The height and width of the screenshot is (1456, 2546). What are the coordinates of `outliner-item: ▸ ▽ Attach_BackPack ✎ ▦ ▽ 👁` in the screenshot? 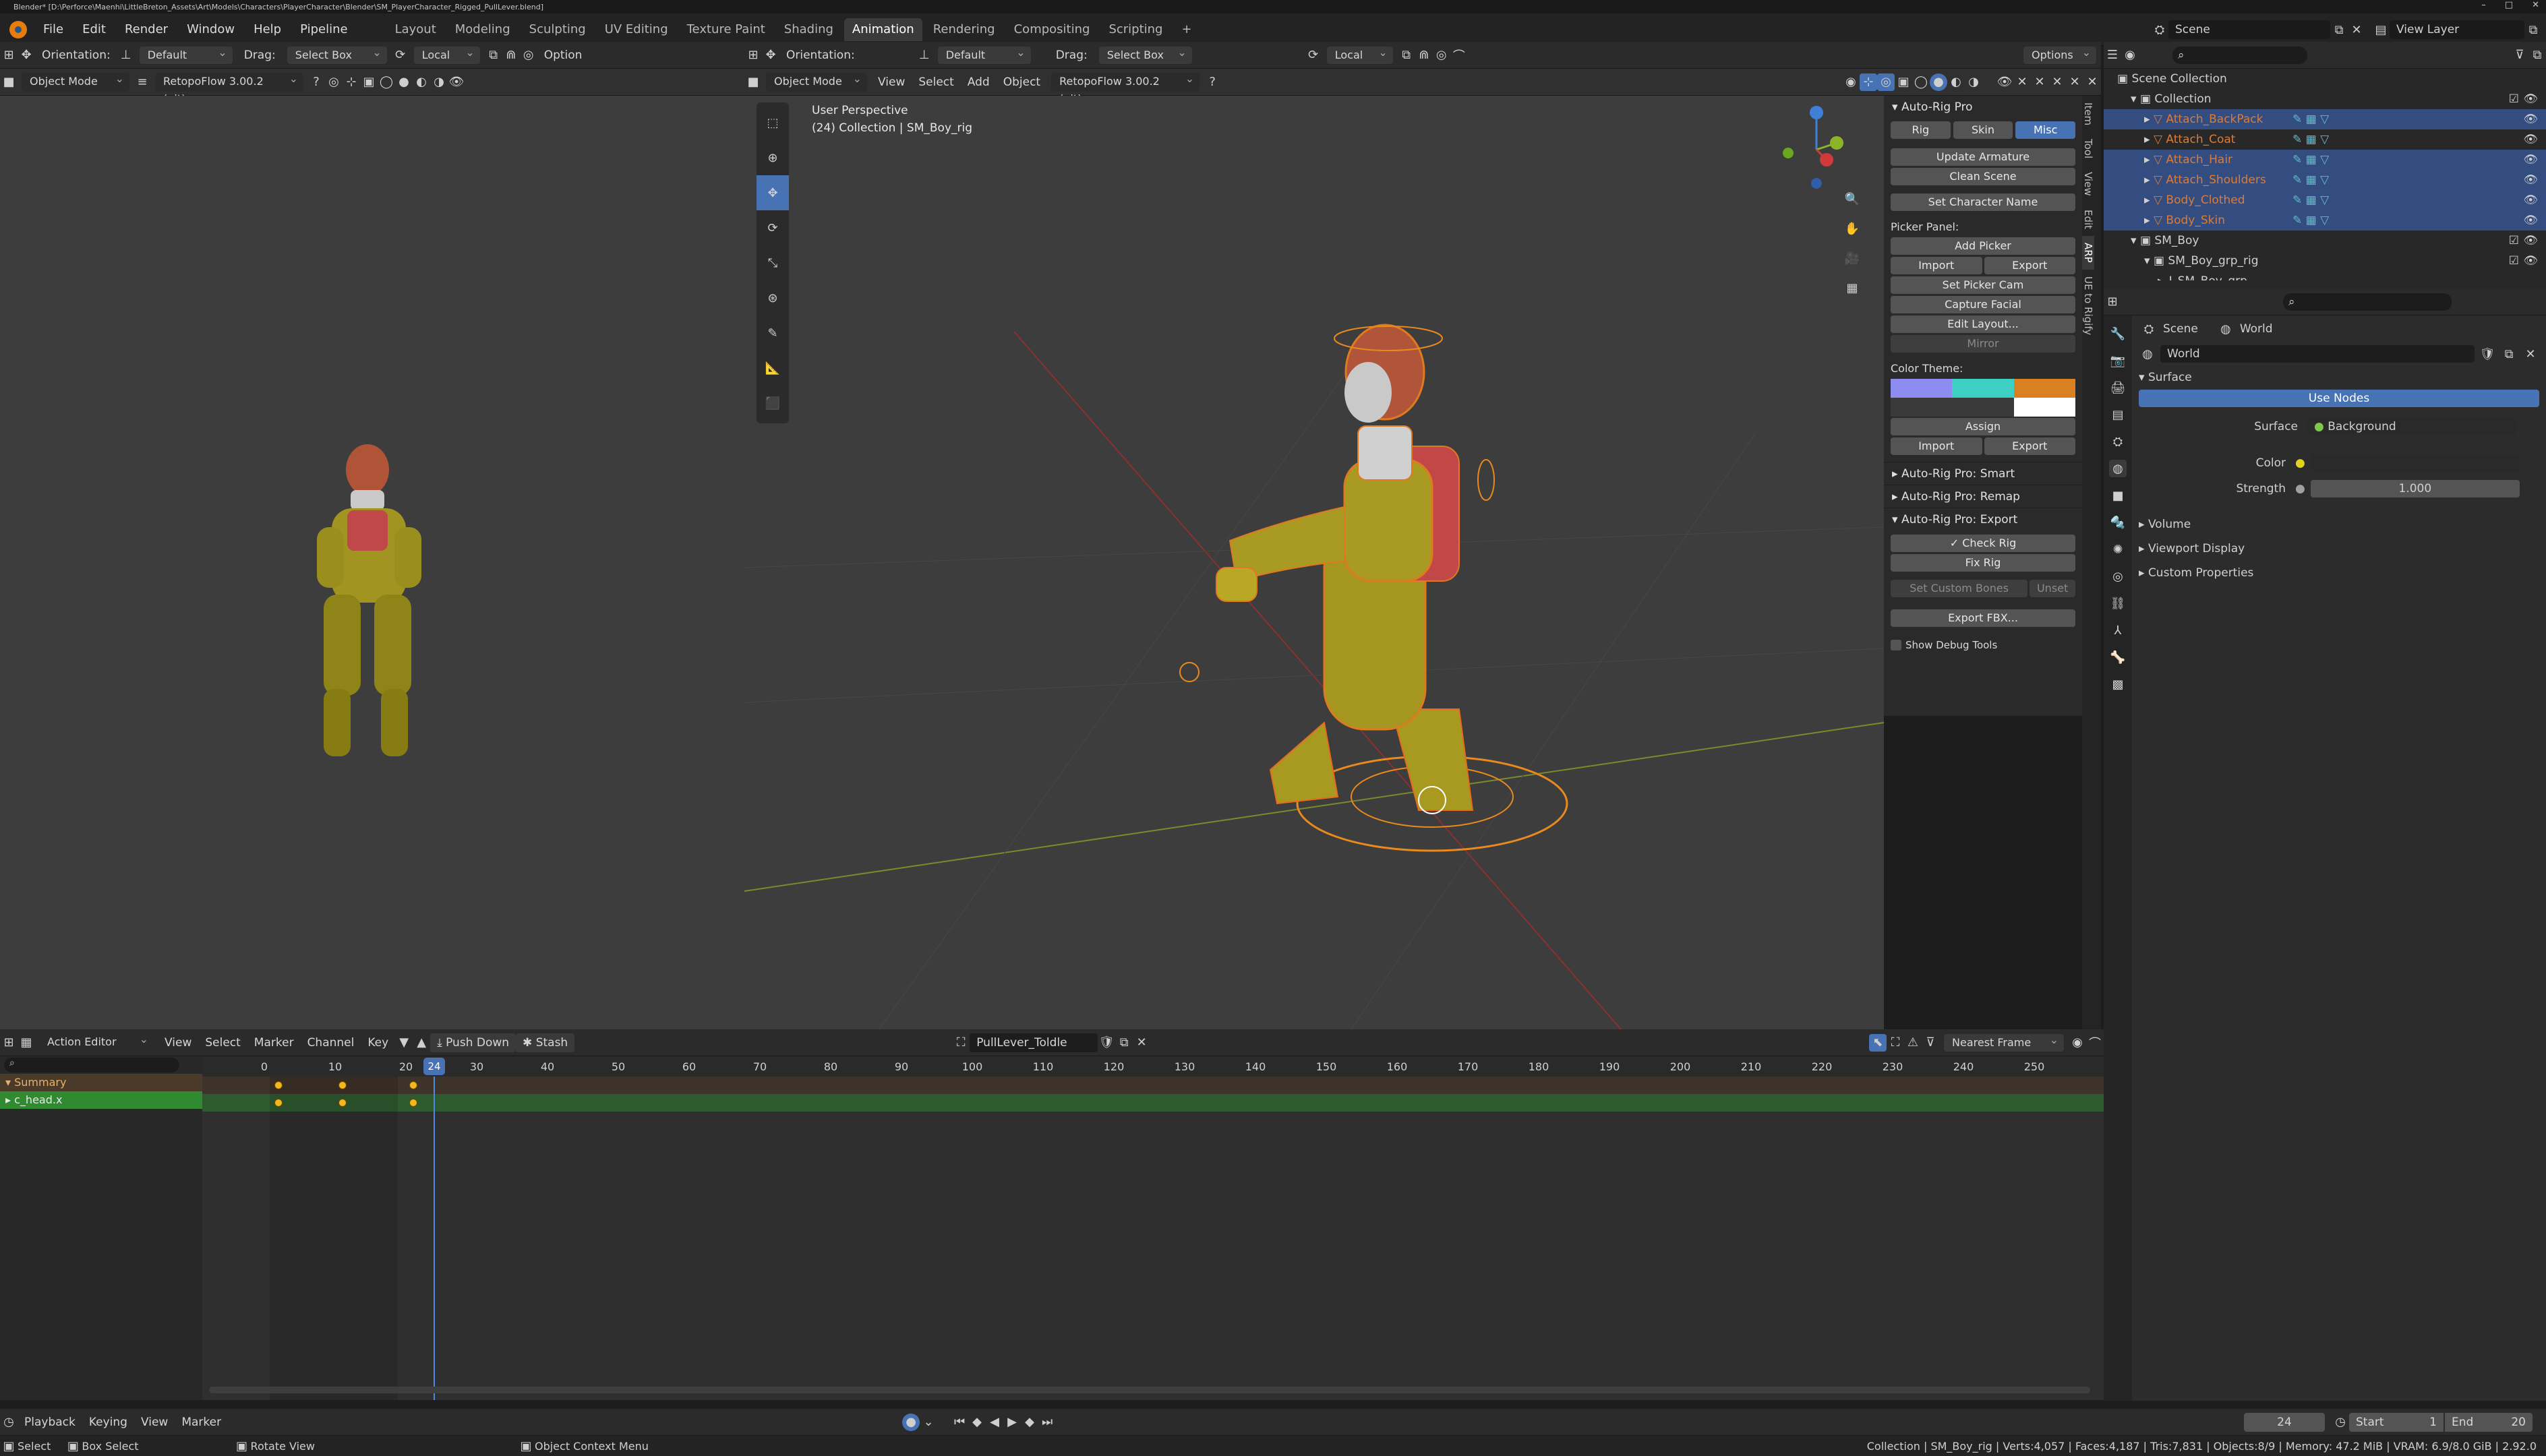 It's located at (2325, 119).